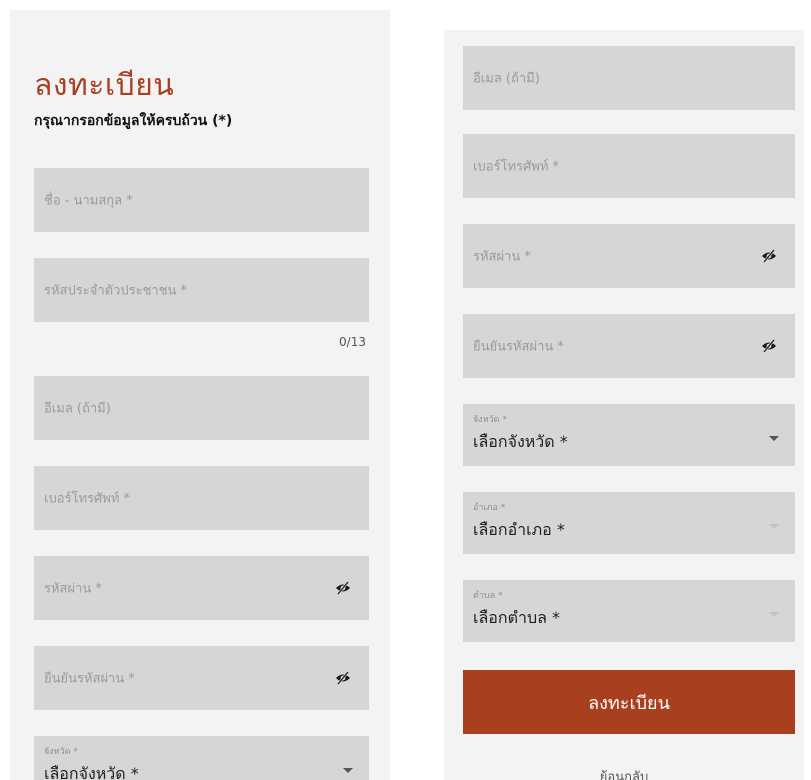 The width and height of the screenshot is (811, 780). I want to click on citizen-id-placeholder: รหัสประจำตัวประชาชน *, so click(116, 291).